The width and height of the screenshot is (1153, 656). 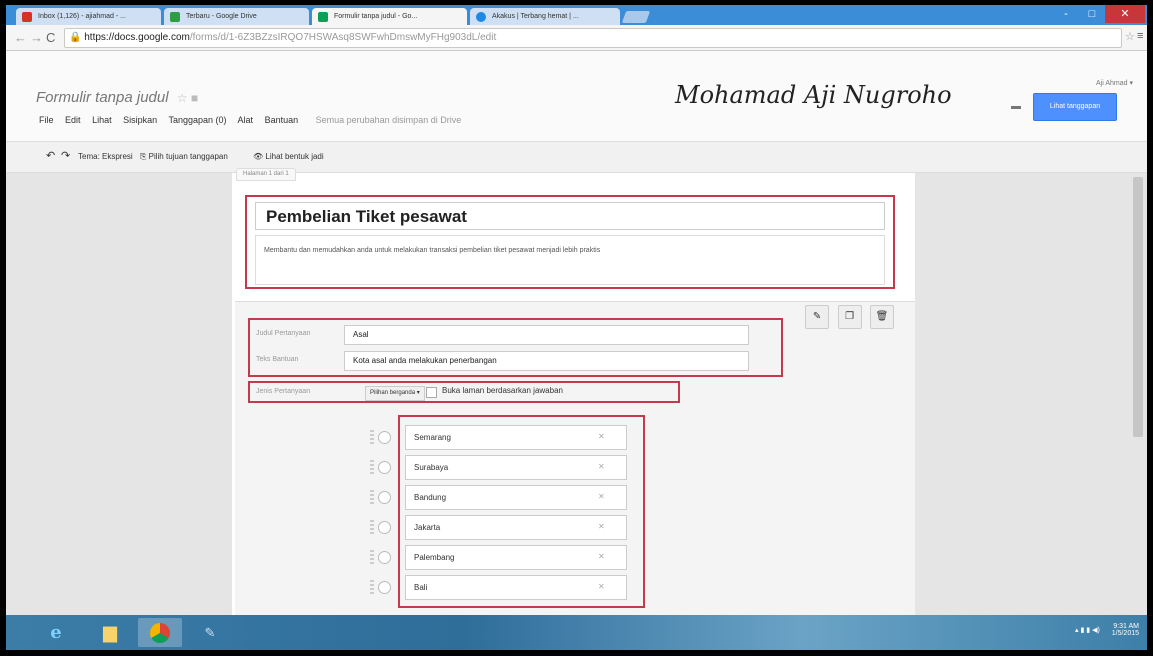 I want to click on clock-time: 9:31 AM, so click(x=1126, y=626).